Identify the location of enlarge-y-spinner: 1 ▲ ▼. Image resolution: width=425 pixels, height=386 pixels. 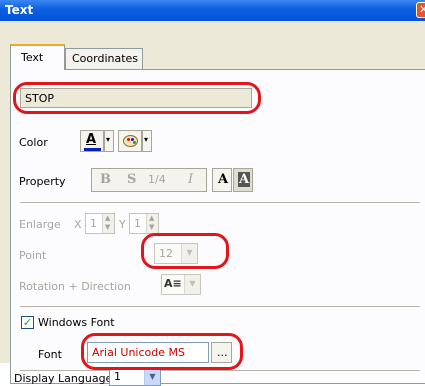
(144, 223).